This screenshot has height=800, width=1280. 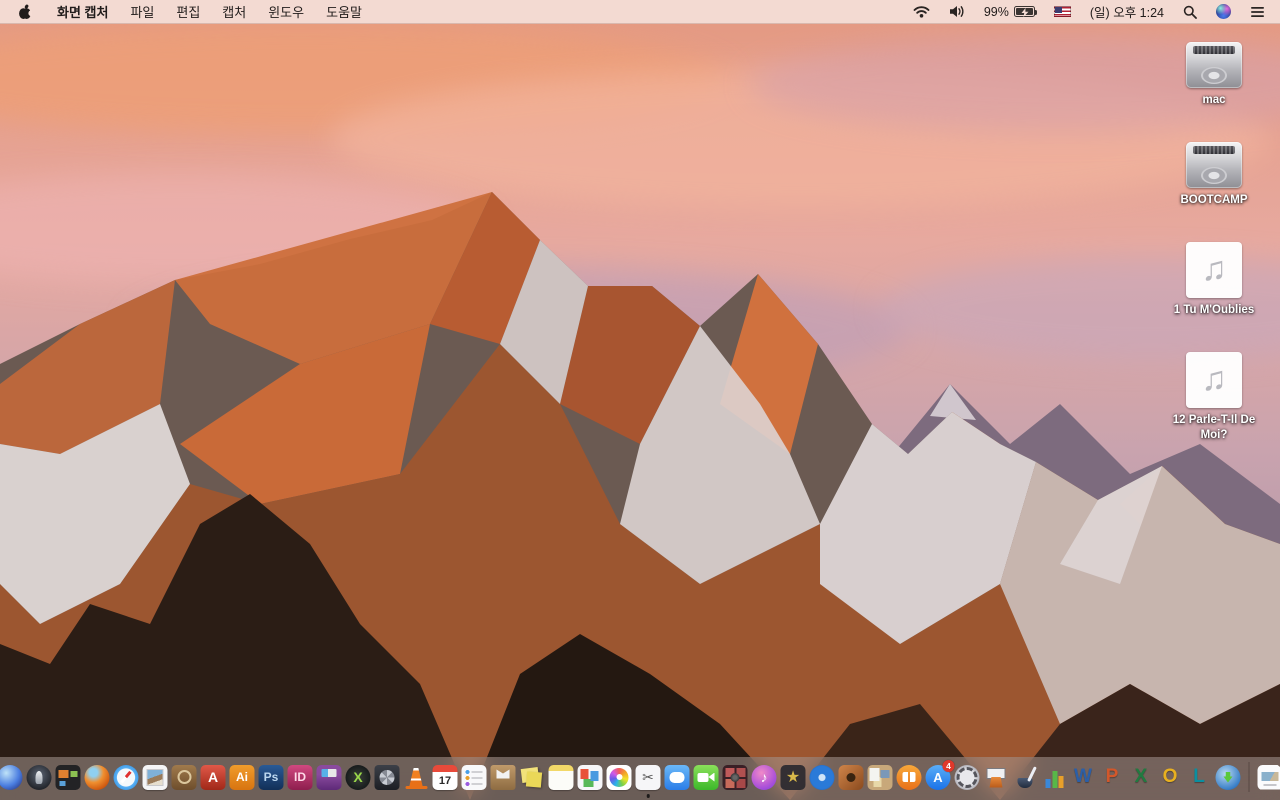 I want to click on active-app-menu: 화면 캡처, so click(x=82, y=11).